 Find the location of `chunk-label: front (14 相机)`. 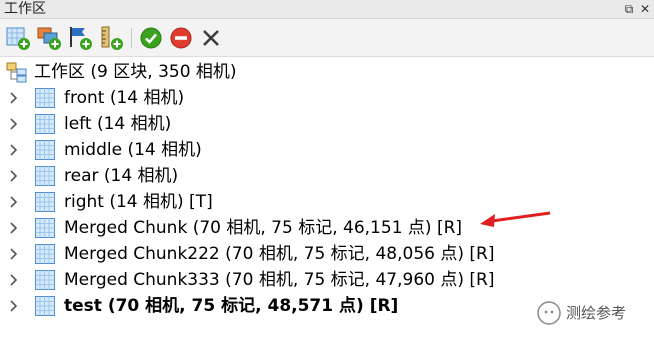

chunk-label: front (14 相机) is located at coordinates (124, 98).